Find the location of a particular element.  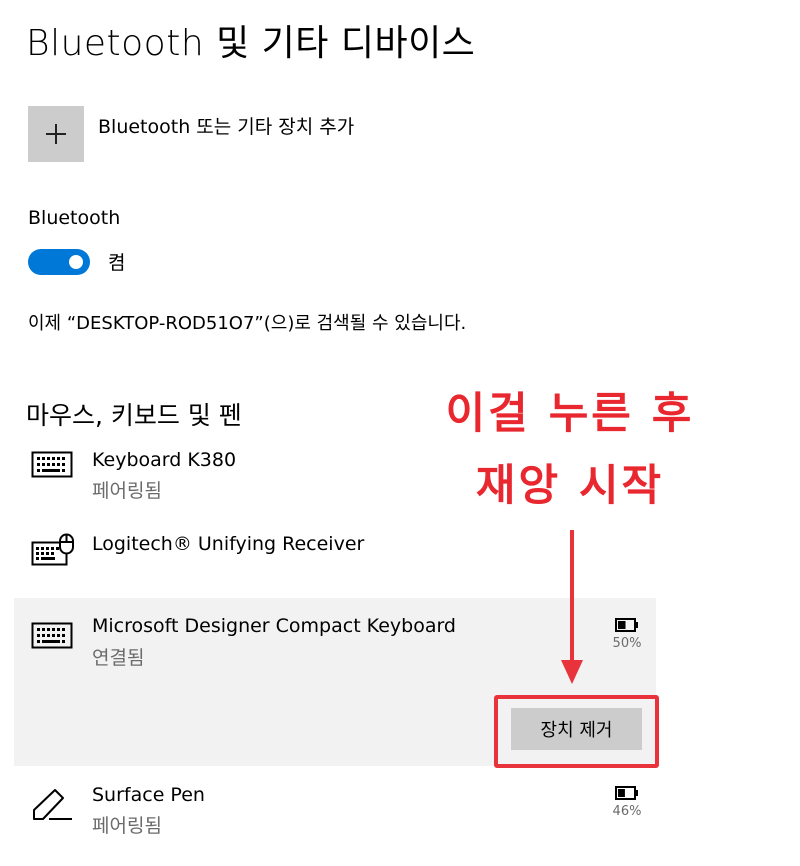

bluetooth-toggle-row: 켬 is located at coordinates (76, 261).